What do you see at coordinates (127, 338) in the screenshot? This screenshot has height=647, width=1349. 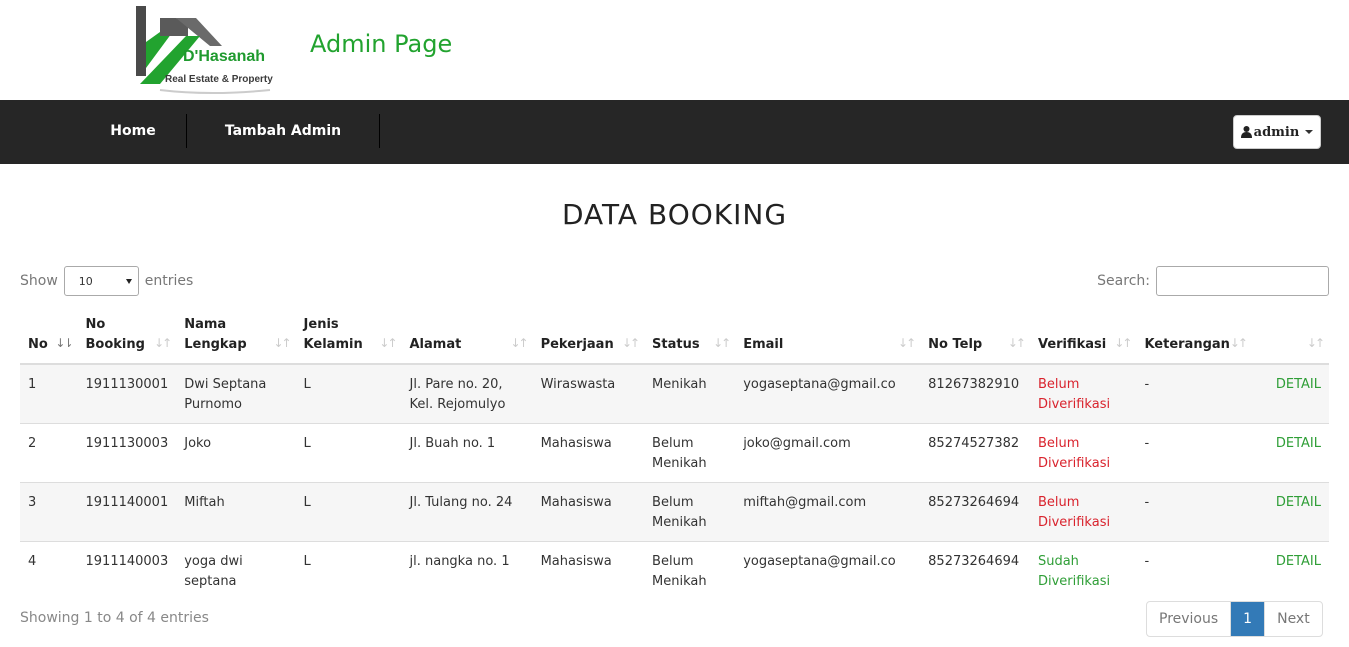 I see `col-header-no-booking: No Booking ↓↑` at bounding box center [127, 338].